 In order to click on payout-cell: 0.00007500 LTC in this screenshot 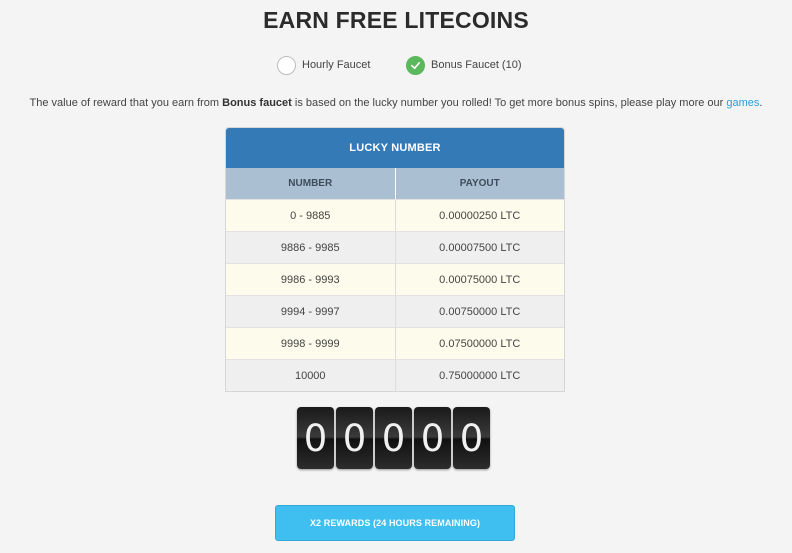, I will do `click(480, 247)`.